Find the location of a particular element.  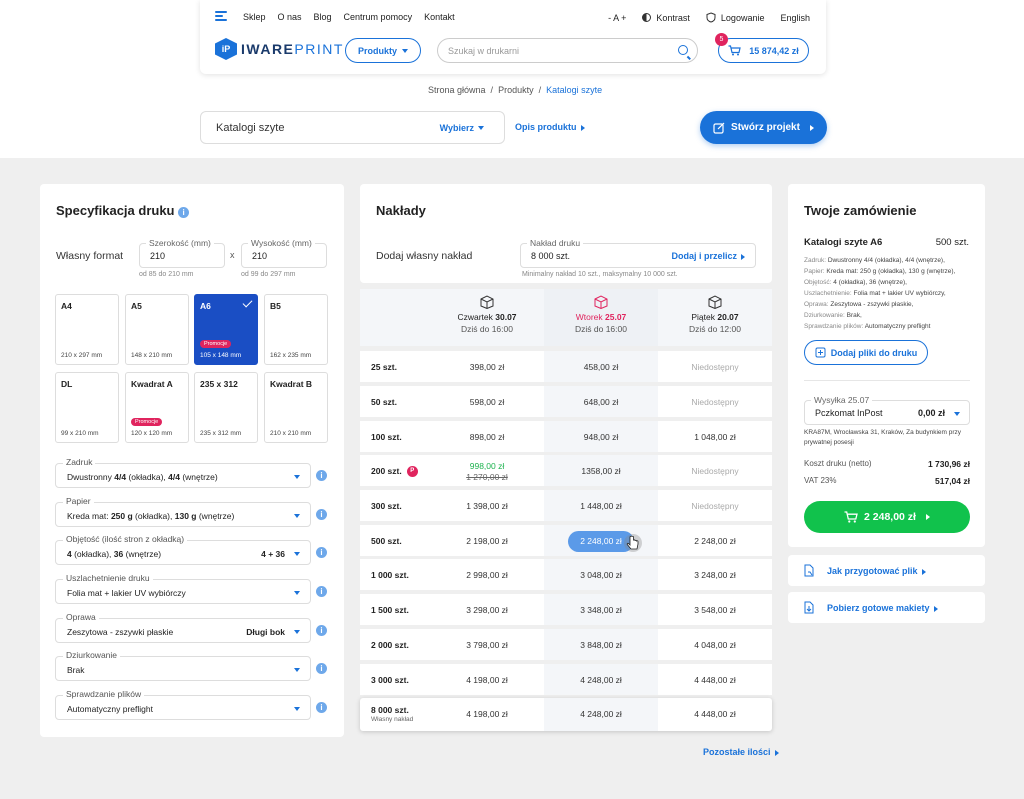

product-selector: Katalogi szyte Wybierz is located at coordinates (352, 127).